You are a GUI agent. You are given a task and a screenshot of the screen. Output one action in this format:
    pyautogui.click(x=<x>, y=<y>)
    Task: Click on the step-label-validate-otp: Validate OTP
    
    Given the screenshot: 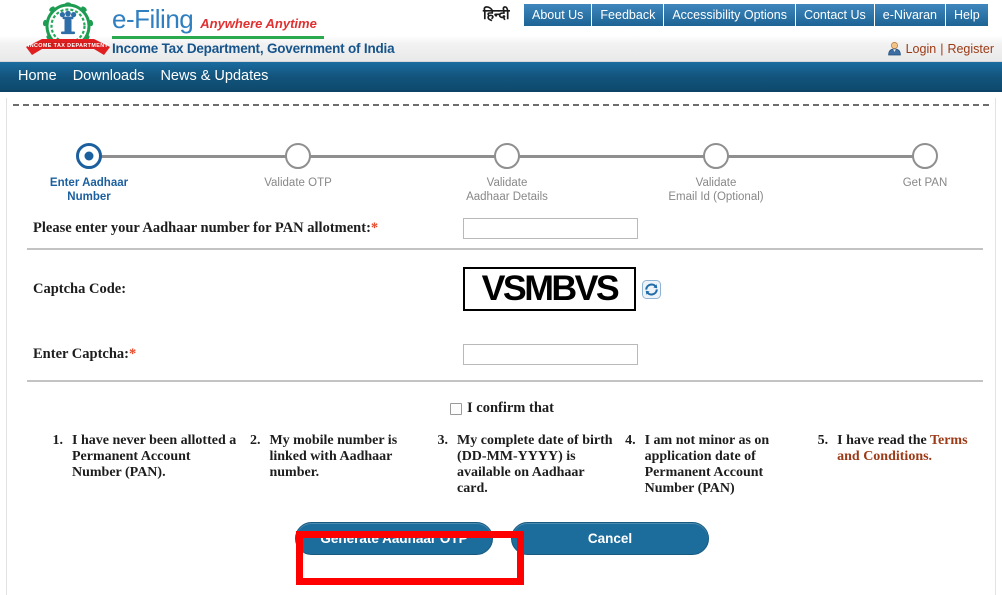 What is the action you would take?
    pyautogui.click(x=298, y=183)
    